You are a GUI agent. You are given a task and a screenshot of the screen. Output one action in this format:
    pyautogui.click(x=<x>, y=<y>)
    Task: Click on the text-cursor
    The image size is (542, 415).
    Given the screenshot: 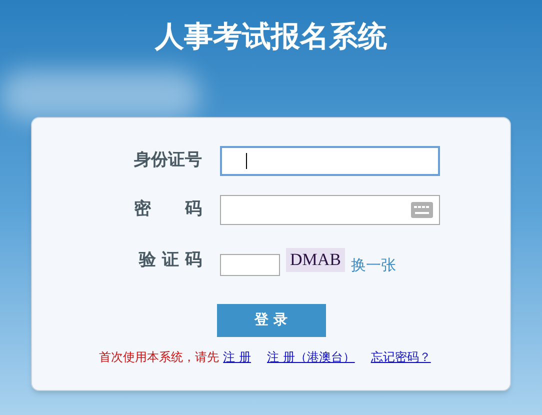 What is the action you would take?
    pyautogui.click(x=246, y=161)
    